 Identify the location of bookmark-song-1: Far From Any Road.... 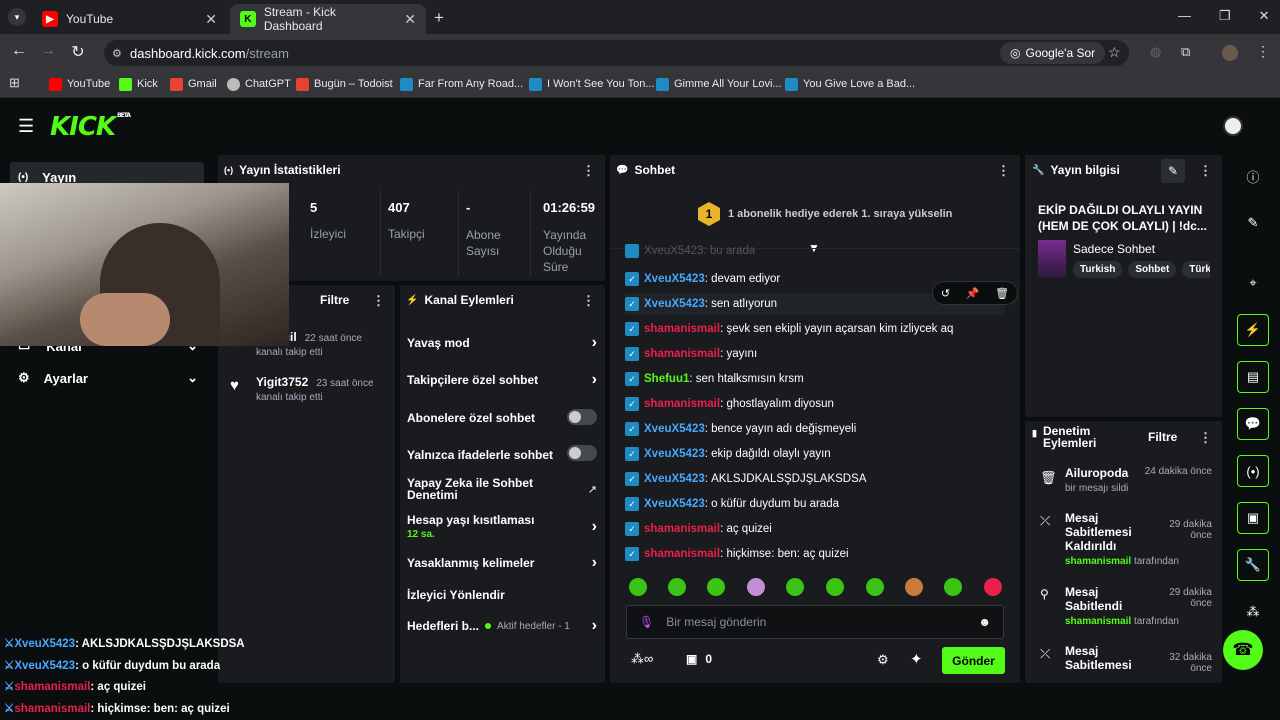
(461, 84).